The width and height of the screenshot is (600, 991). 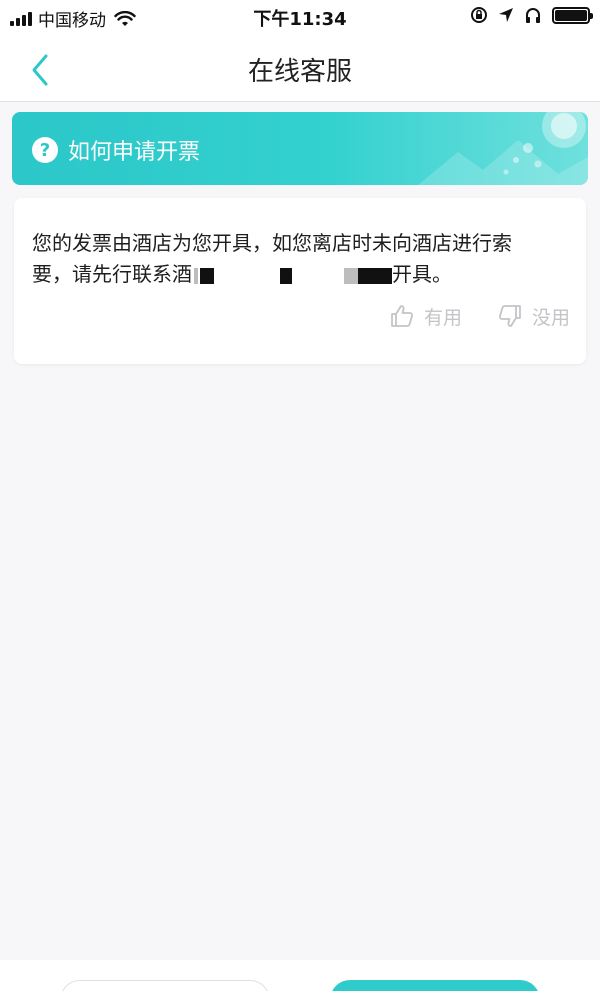 What do you see at coordinates (503, 148) in the screenshot?
I see `banner-decoration` at bounding box center [503, 148].